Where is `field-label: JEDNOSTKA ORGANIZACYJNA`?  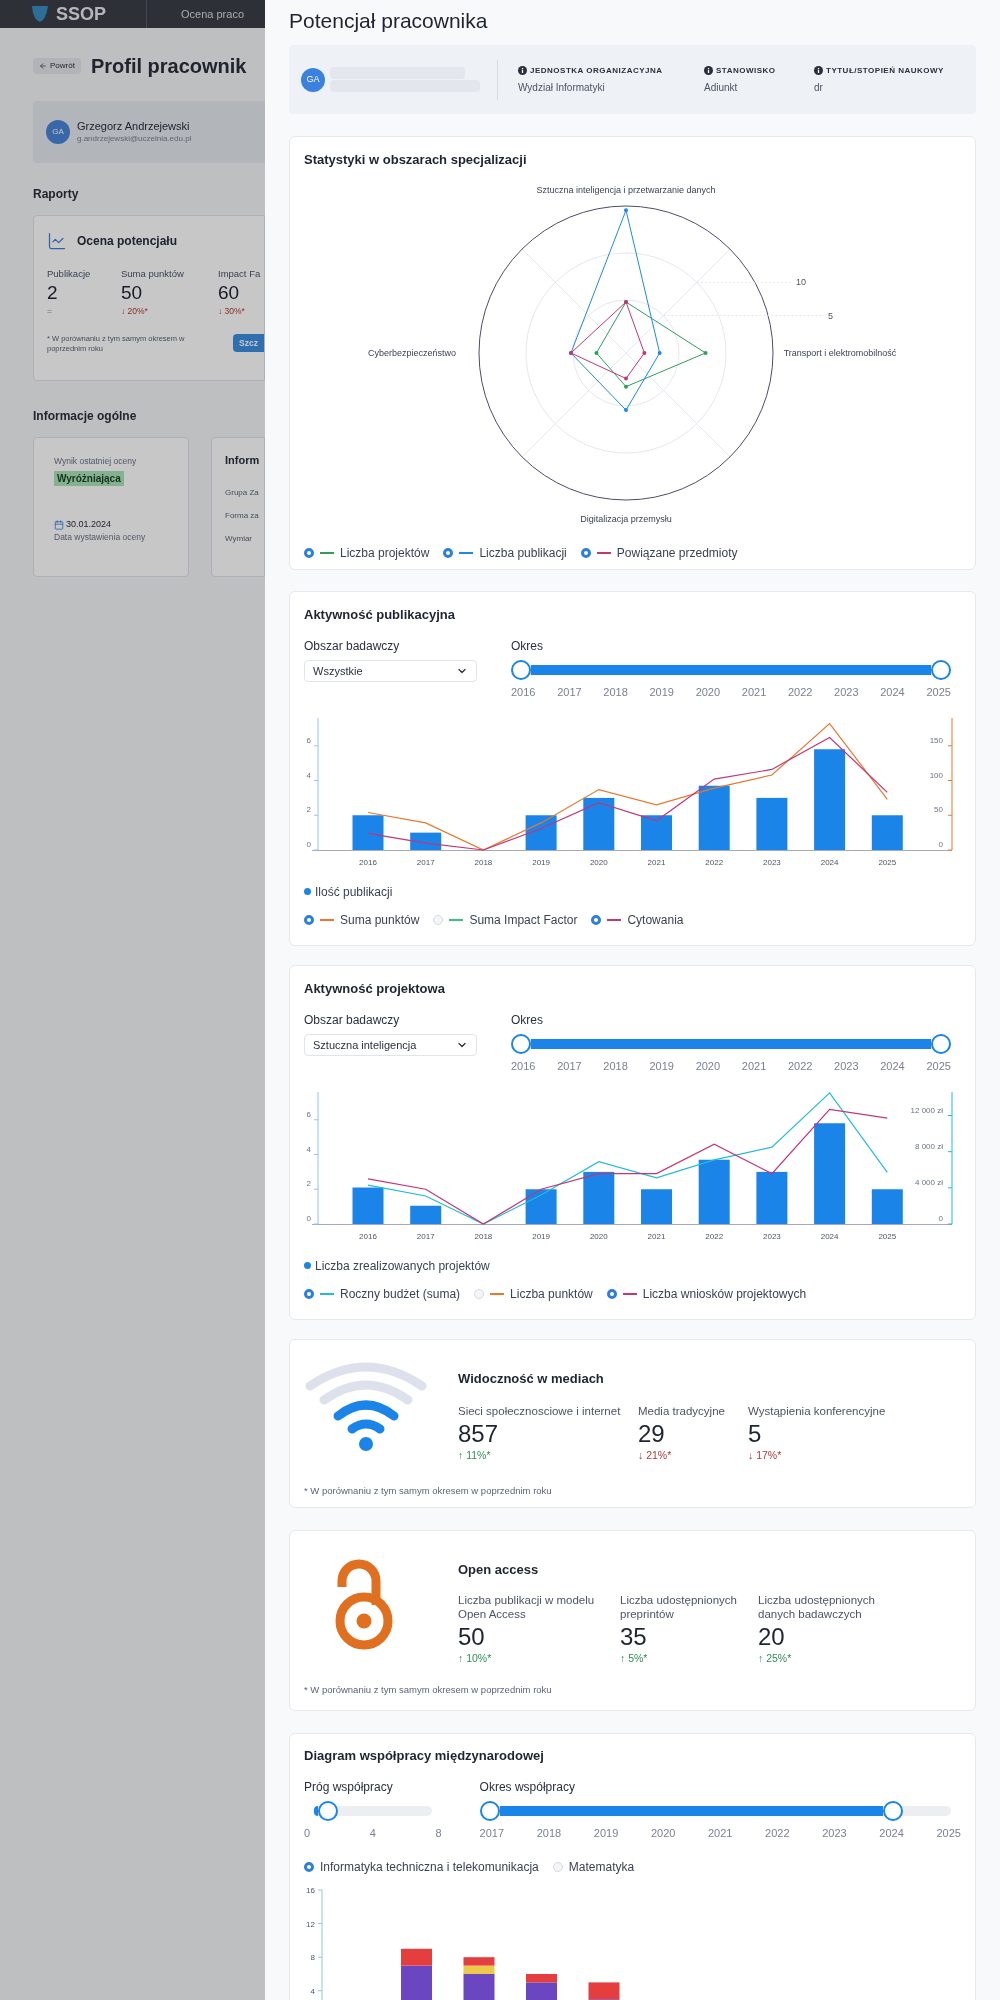 field-label: JEDNOSTKA ORGANIZACYJNA is located at coordinates (596, 70).